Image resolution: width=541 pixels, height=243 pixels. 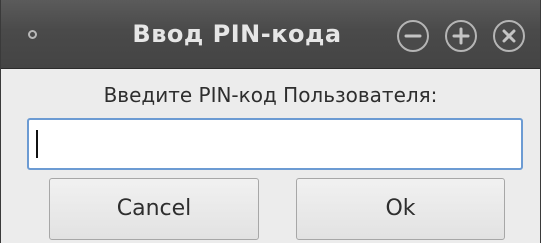 I want to click on maximize-button, so click(x=461, y=36).